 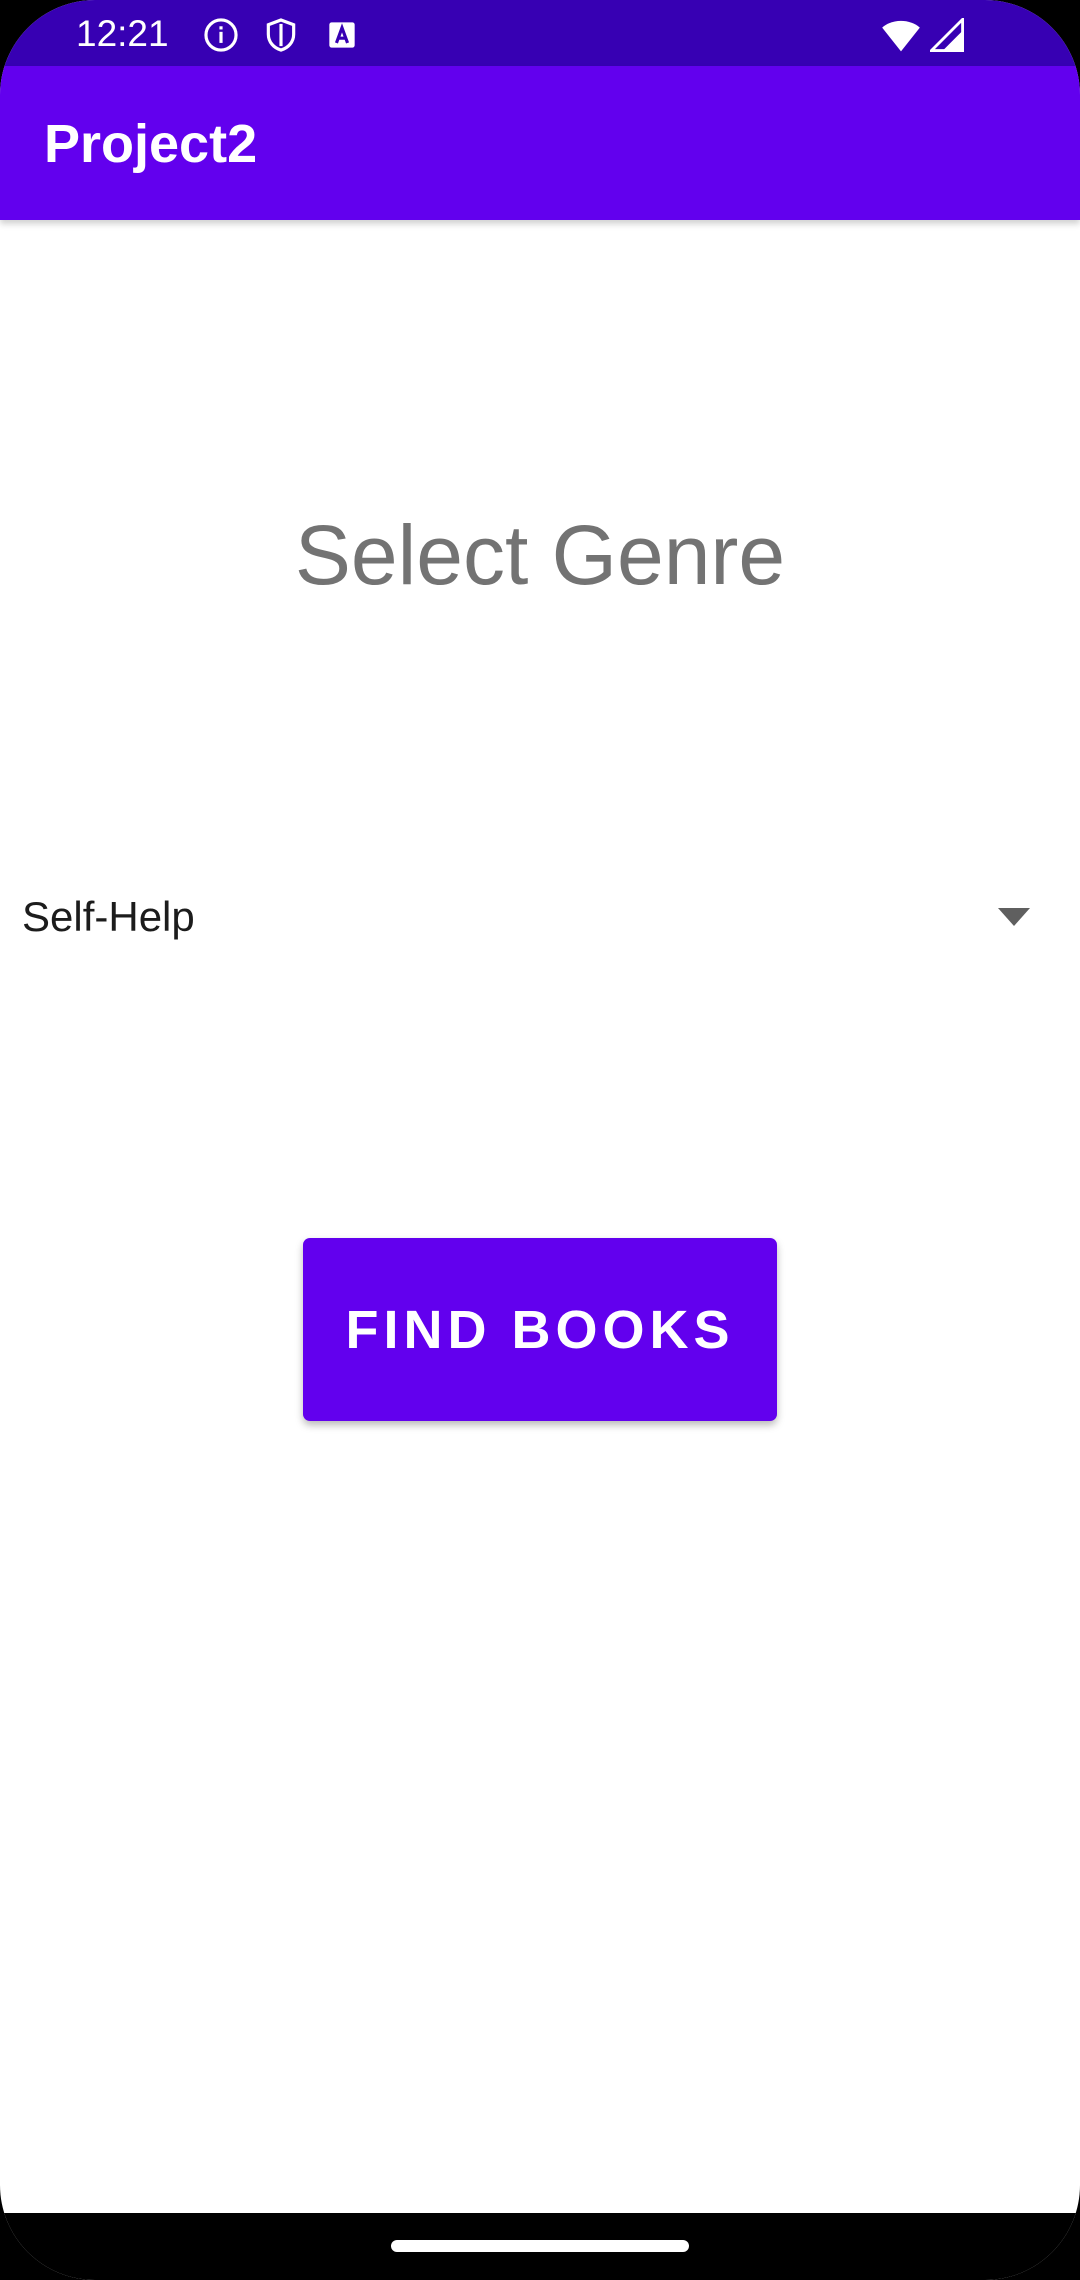 I want to click on home-indicator, so click(x=540, y=2246).